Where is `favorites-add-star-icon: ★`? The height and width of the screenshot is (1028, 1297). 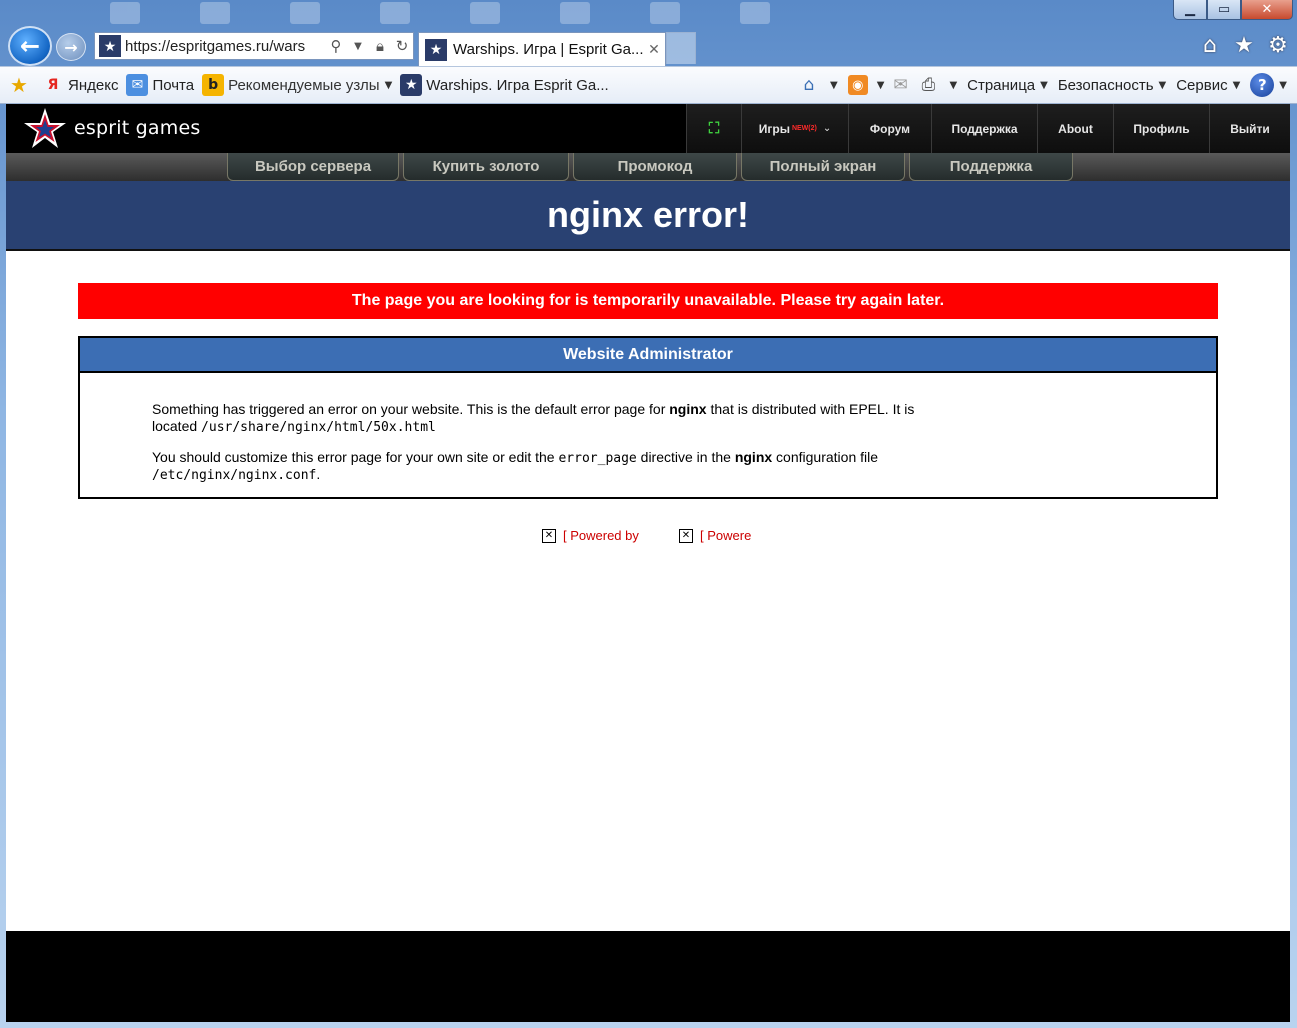
favorites-add-star-icon: ★ is located at coordinates (19, 85).